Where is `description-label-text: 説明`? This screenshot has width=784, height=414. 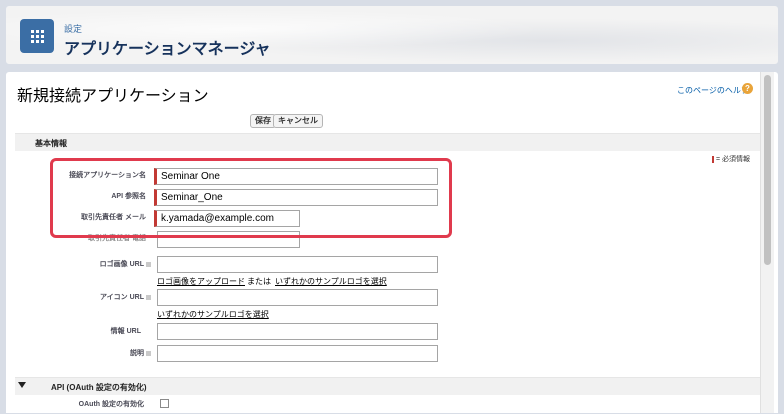
description-label-text: 説明 is located at coordinates (137, 353).